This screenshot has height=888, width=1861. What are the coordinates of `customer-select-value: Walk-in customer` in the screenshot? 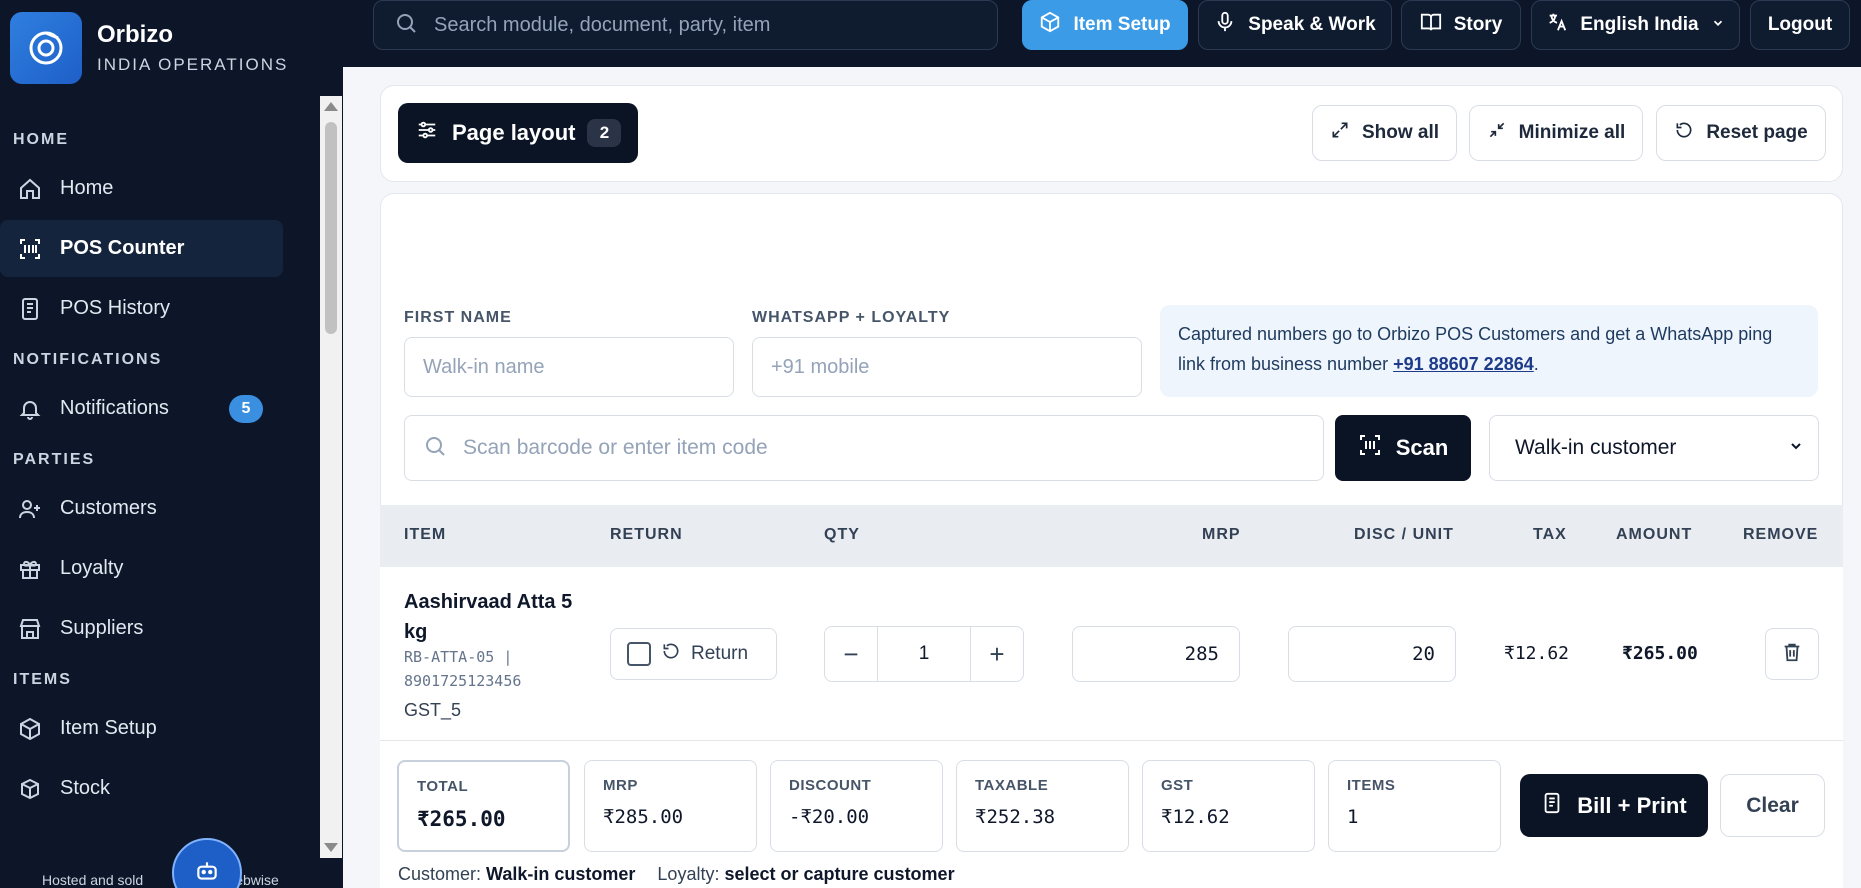 It's located at (1596, 447).